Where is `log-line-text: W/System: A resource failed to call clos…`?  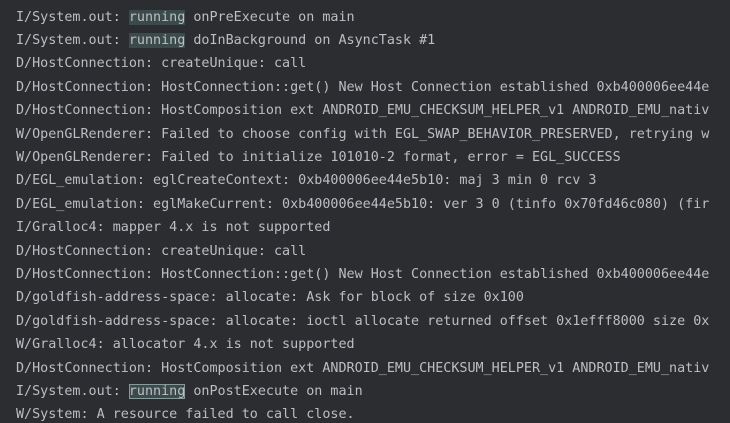 log-line-text: W/System: A resource failed to call clos… is located at coordinates (185, 415).